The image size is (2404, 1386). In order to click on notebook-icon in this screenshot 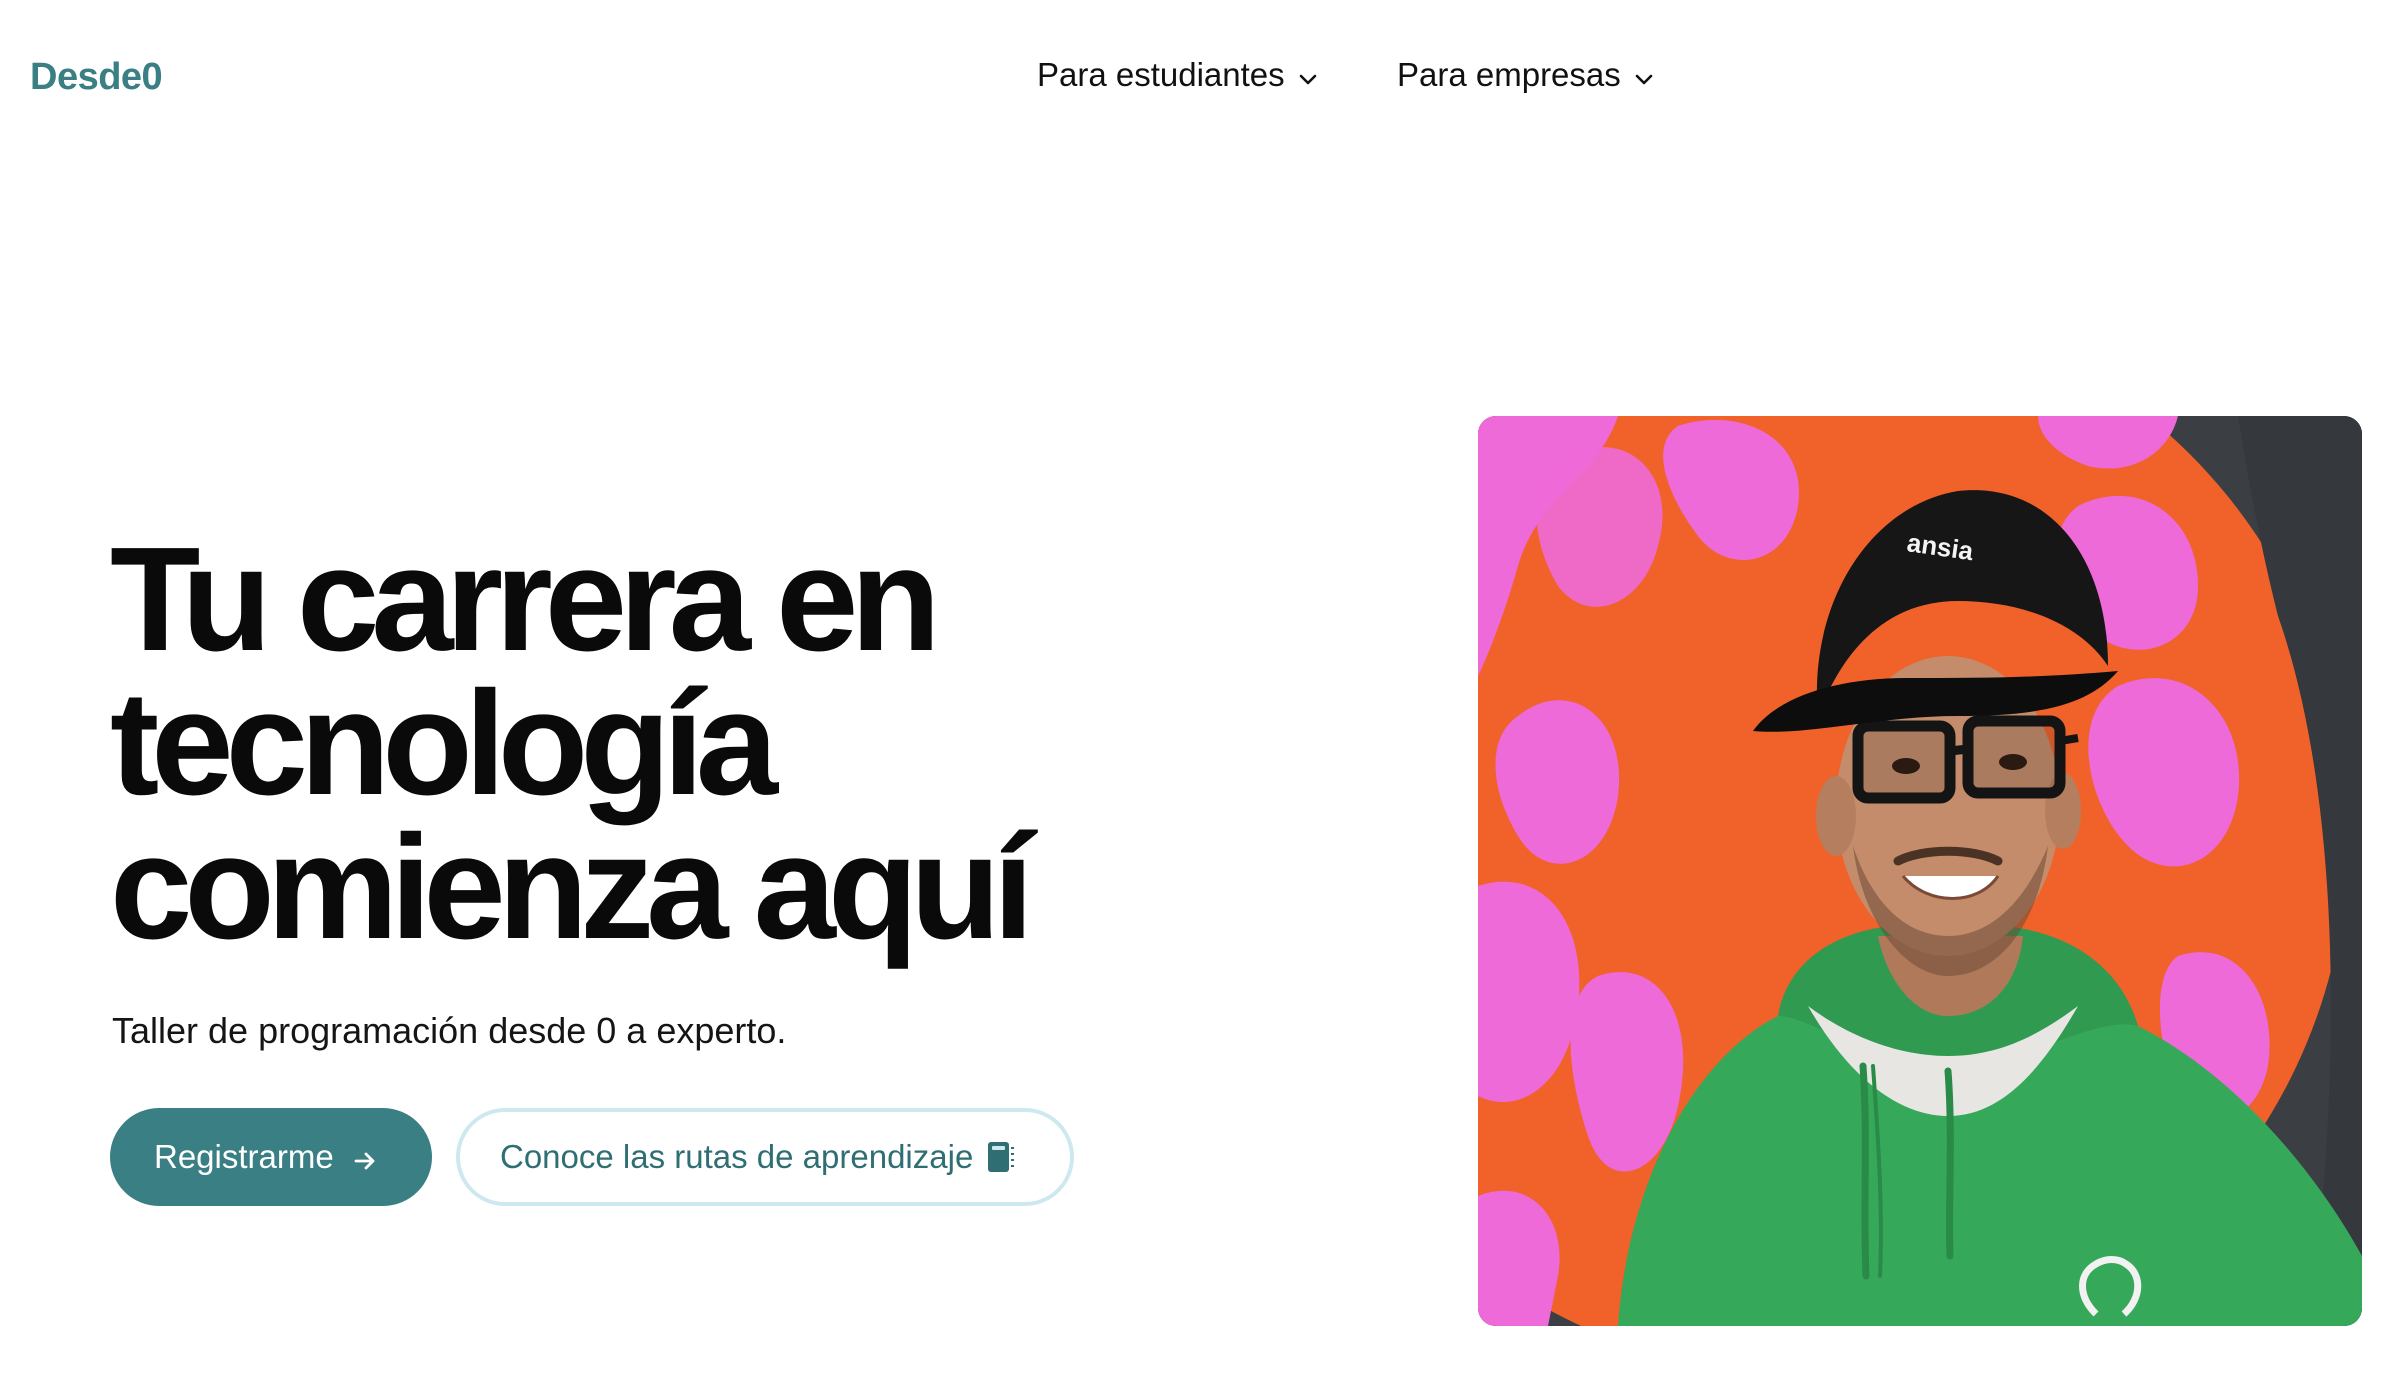, I will do `click(1000, 1157)`.